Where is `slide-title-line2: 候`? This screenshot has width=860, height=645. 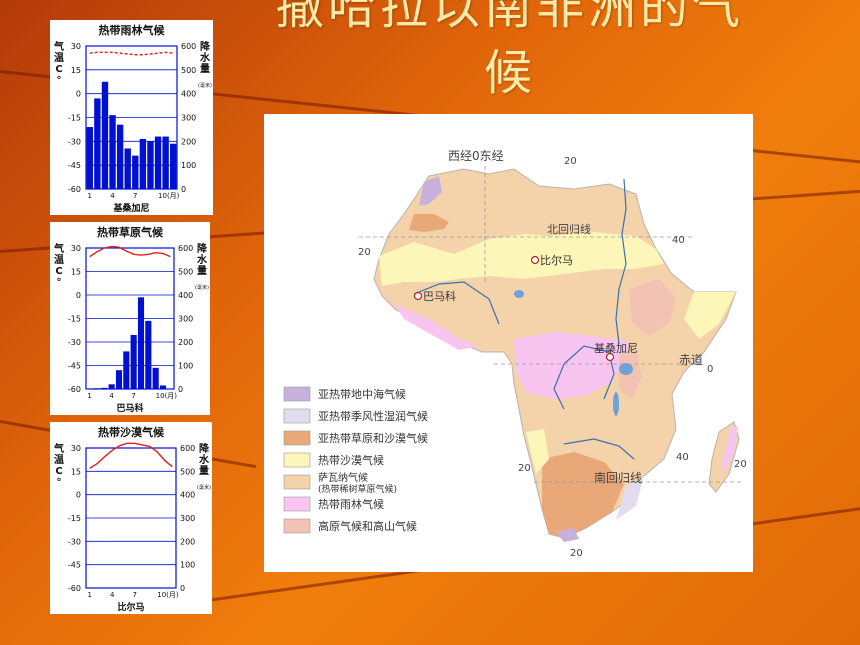 slide-title-line2: 候 is located at coordinates (509, 73).